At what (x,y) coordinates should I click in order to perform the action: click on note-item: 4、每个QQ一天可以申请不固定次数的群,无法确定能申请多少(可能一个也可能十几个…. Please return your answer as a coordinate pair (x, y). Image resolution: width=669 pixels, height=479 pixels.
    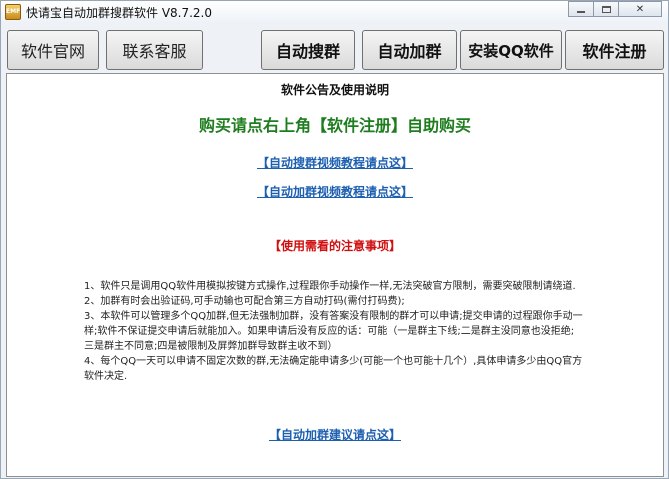
    Looking at the image, I should click on (333, 369).